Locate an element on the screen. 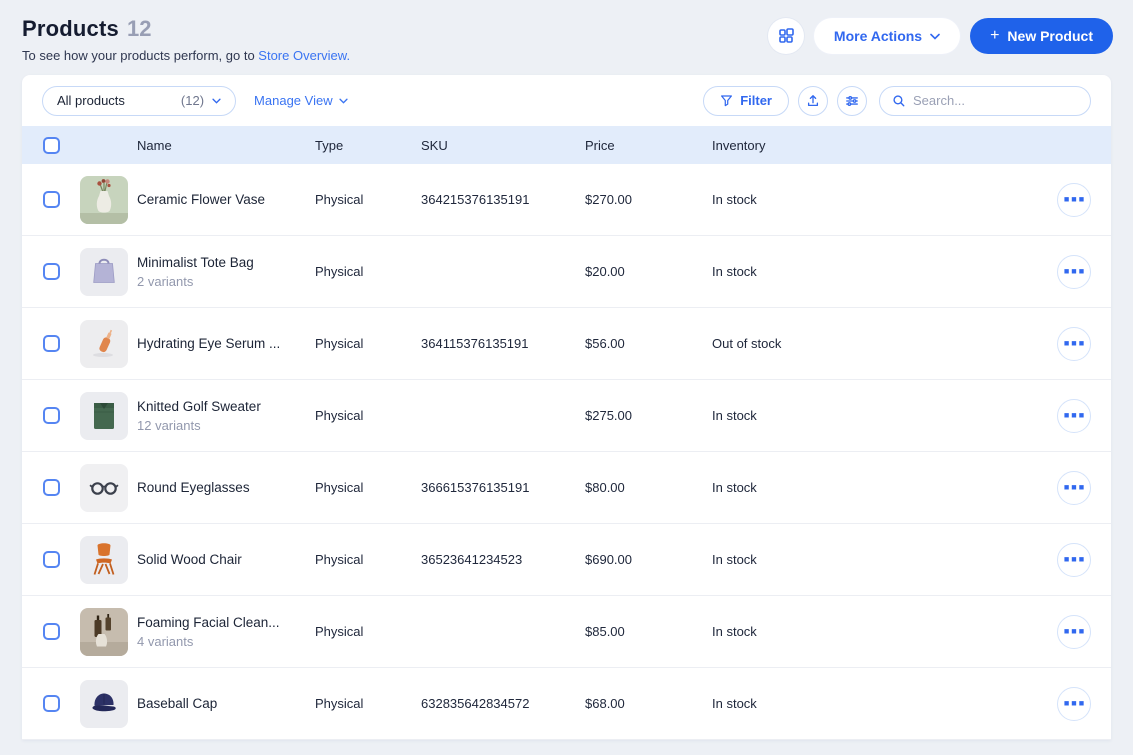 The height and width of the screenshot is (755, 1133). filter-button: Filter is located at coordinates (746, 100).